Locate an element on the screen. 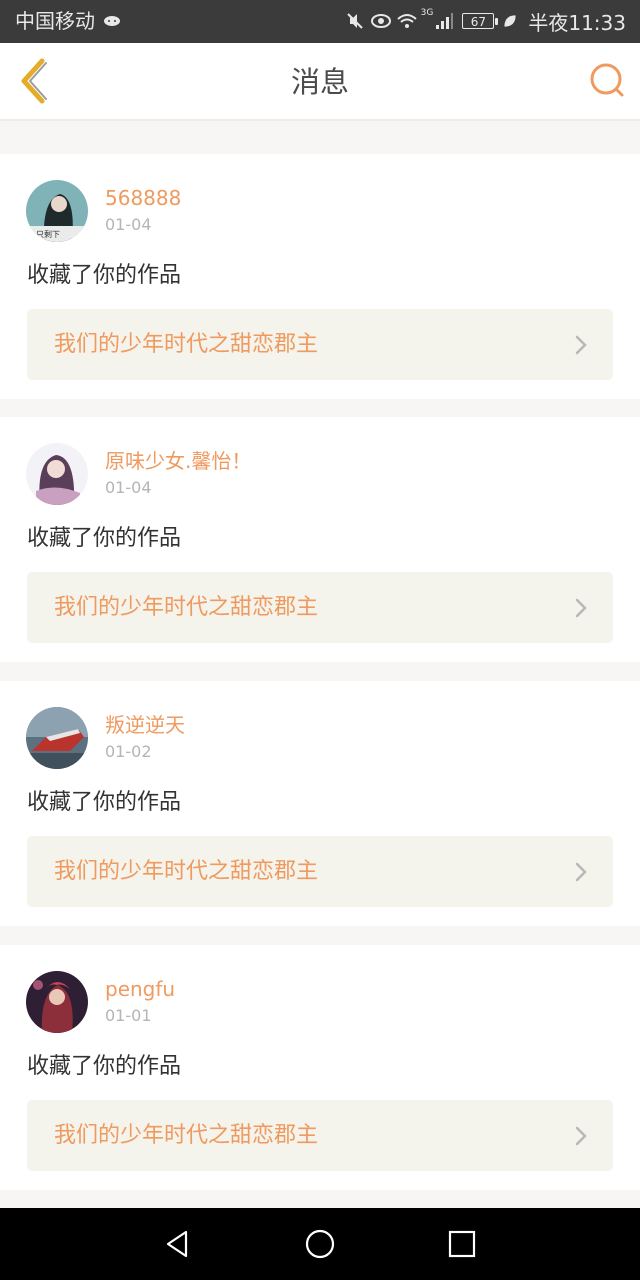 The height and width of the screenshot is (1280, 640). user-name: 原味少女.馨怡！ is located at coordinates (178, 461).